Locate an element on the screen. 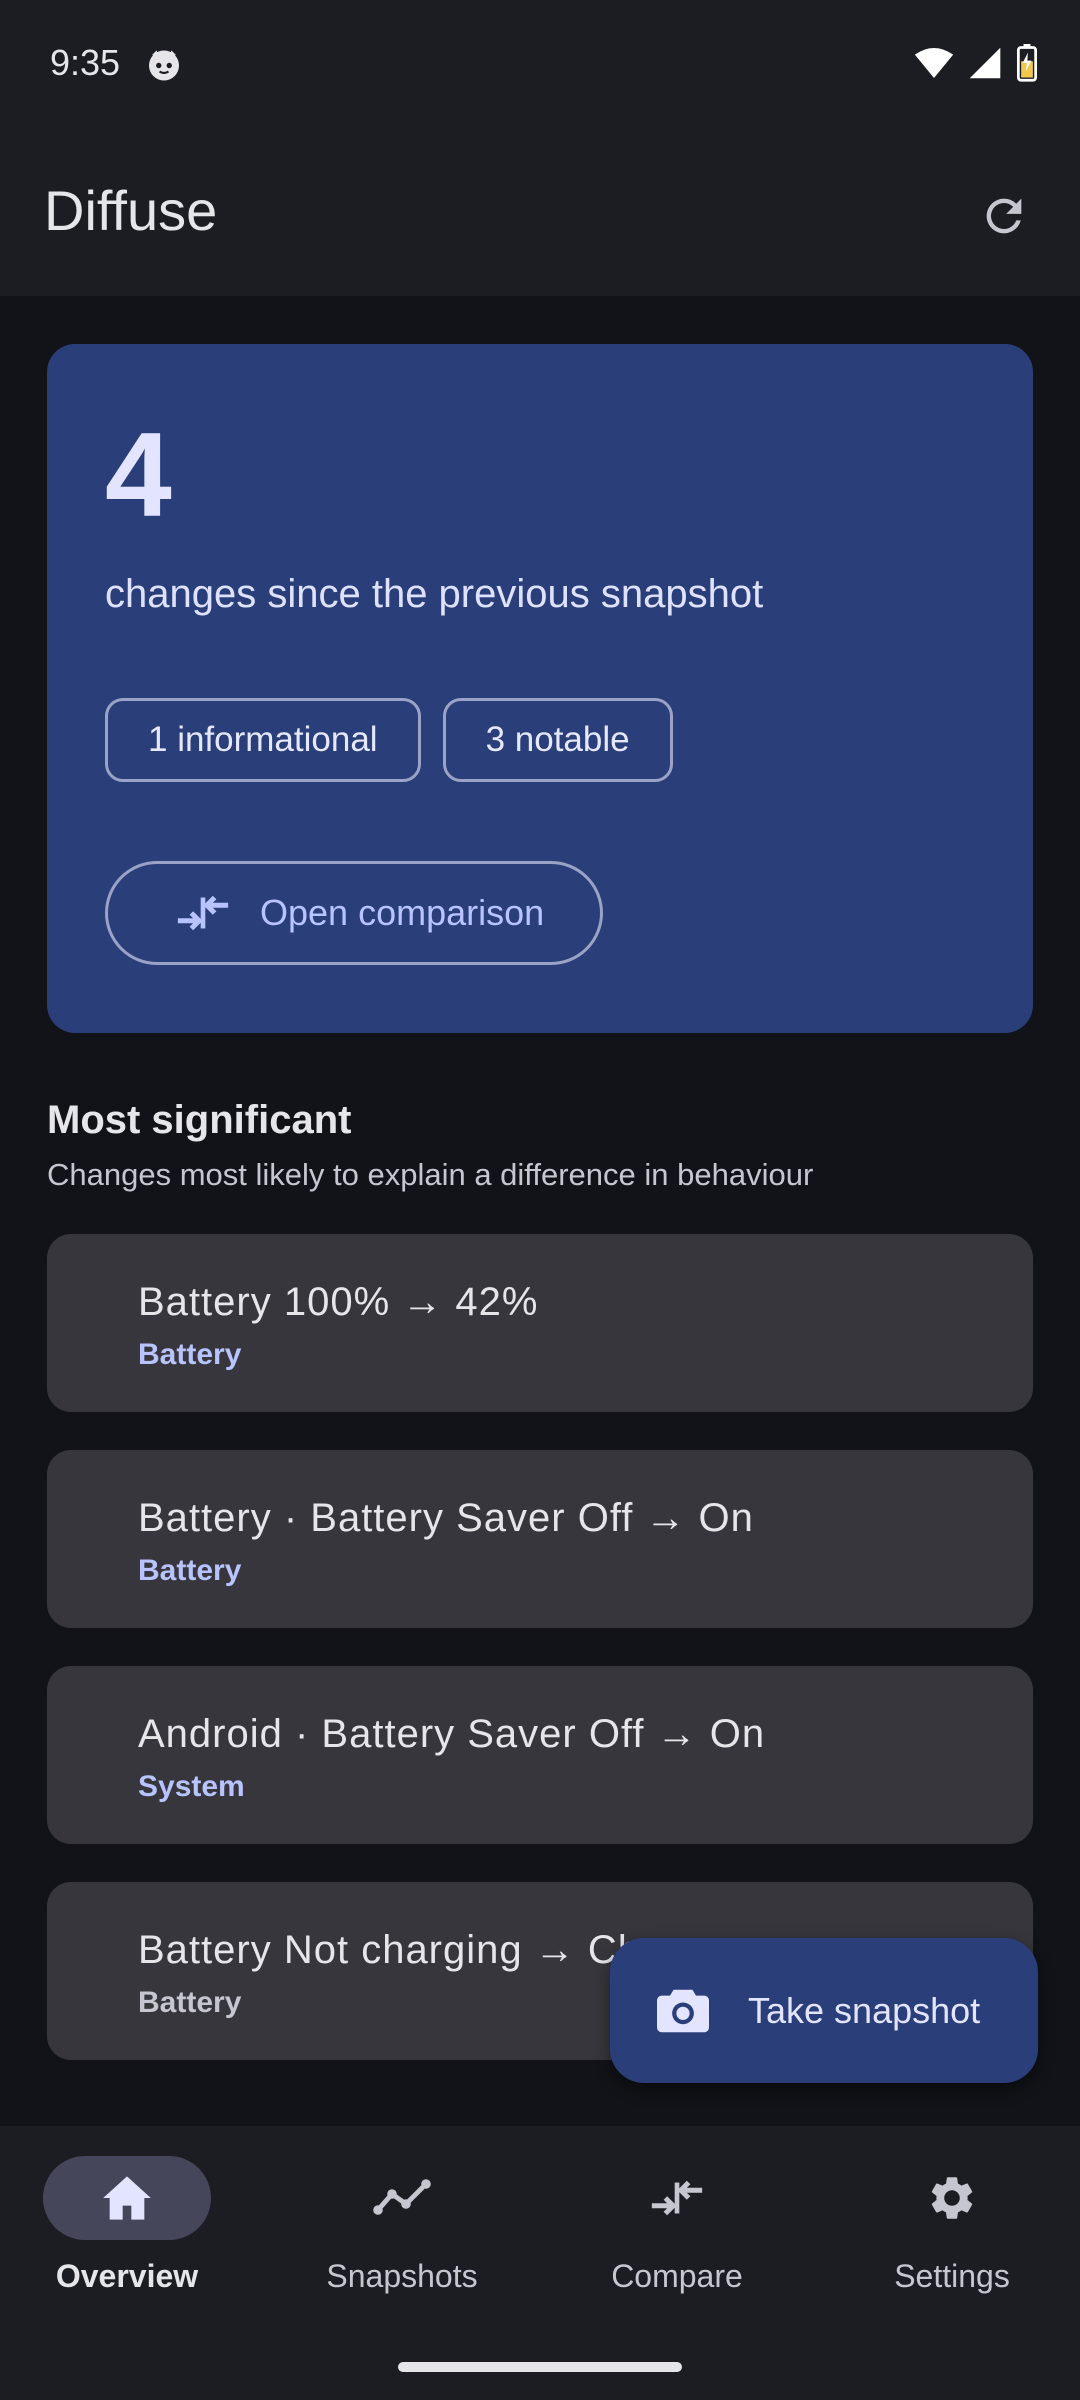 The height and width of the screenshot is (2400, 1080). battery-charging-icon is located at coordinates (1027, 65).